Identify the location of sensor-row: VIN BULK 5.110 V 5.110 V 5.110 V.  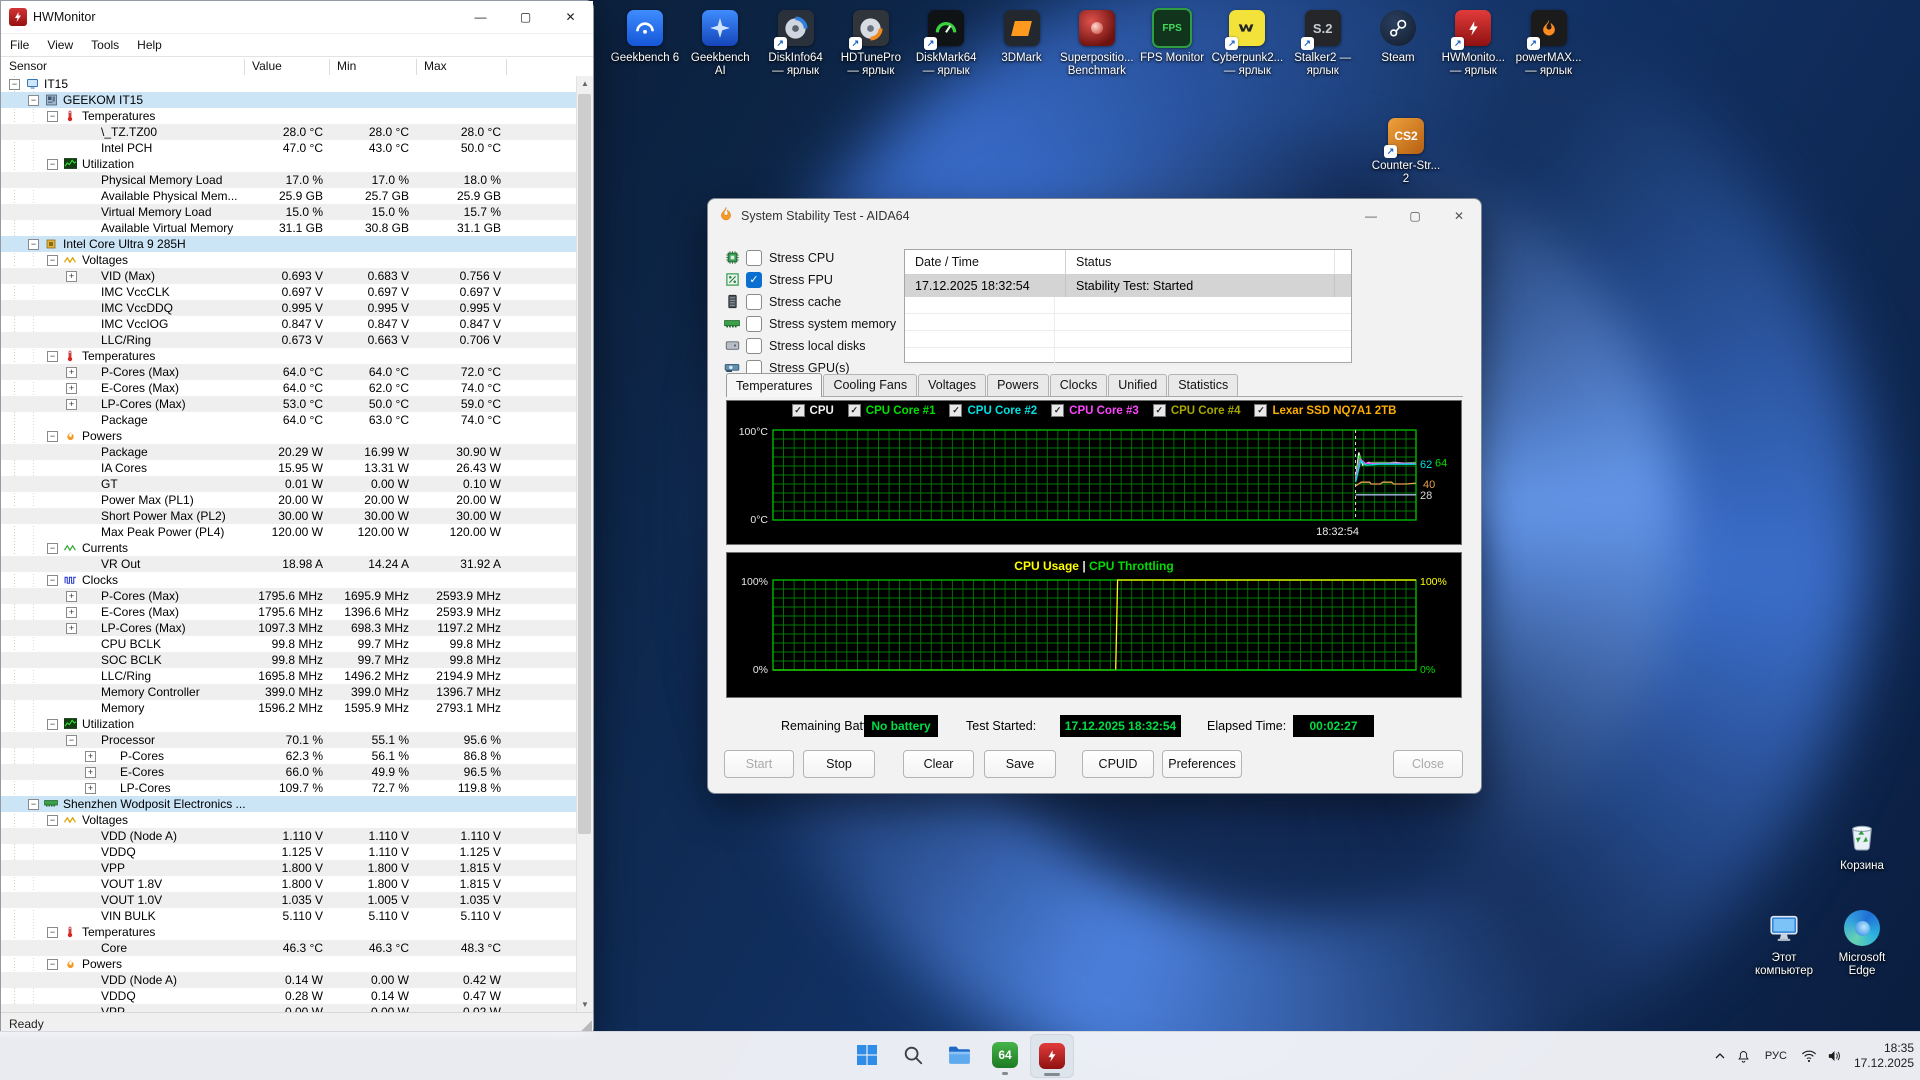
(289, 916).